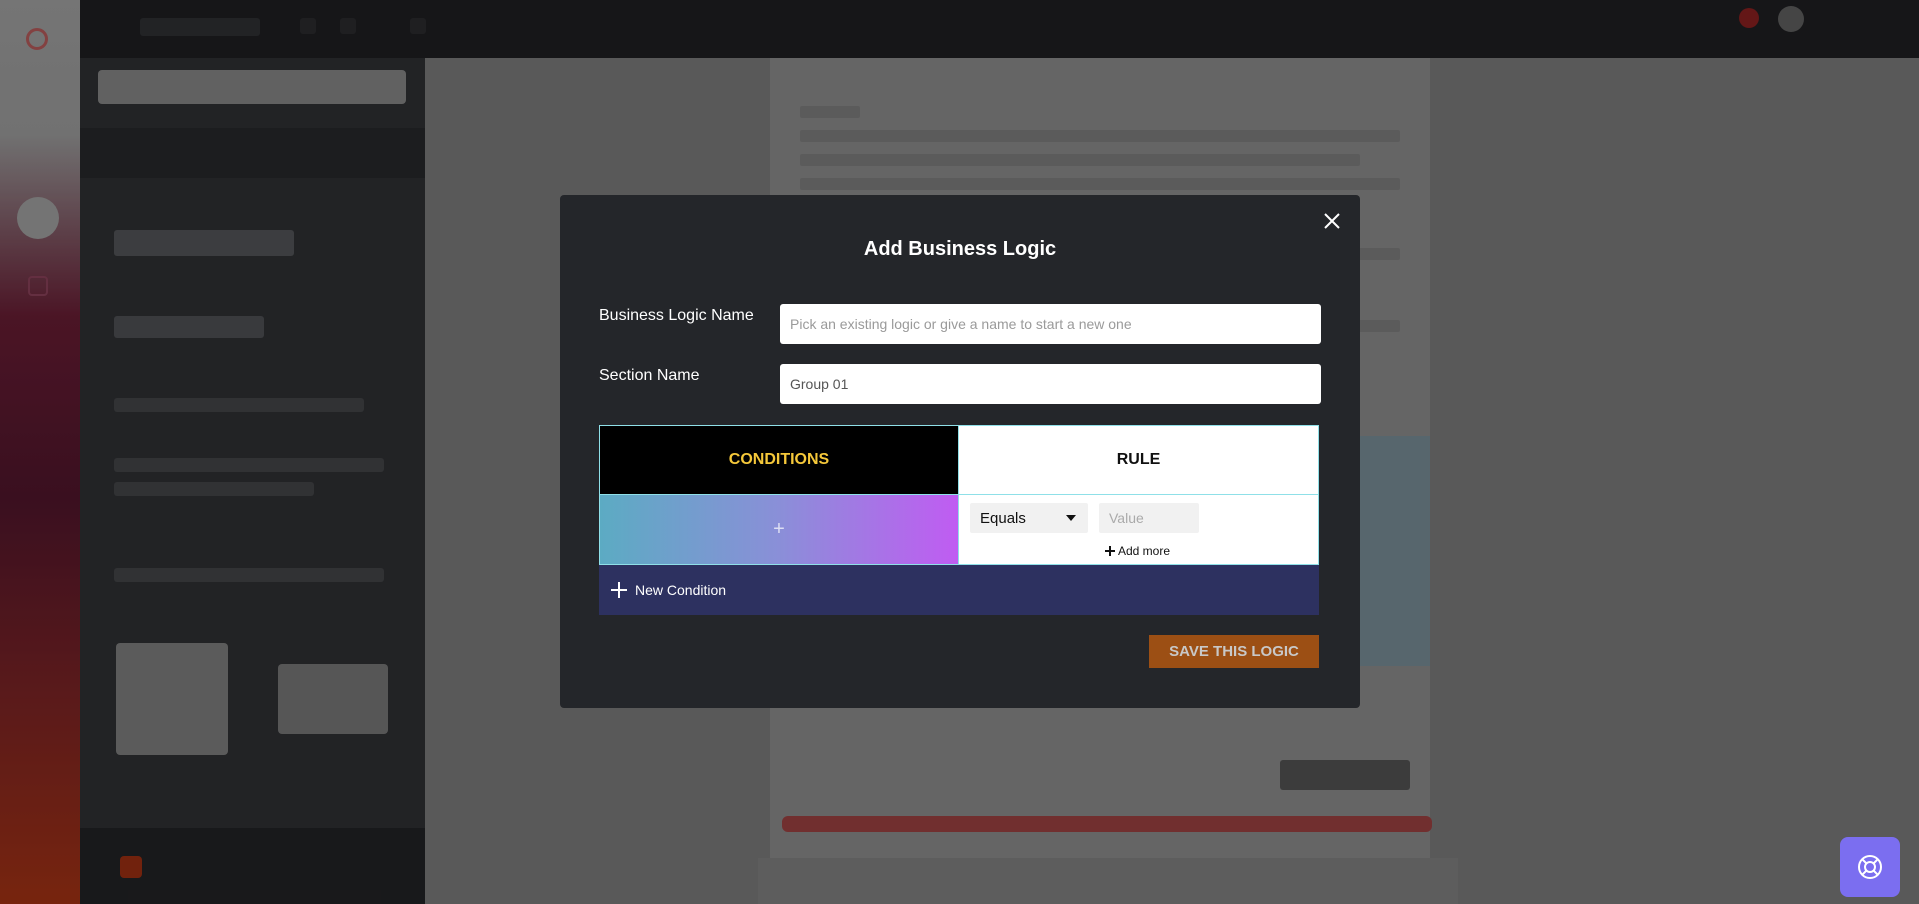  Describe the element at coordinates (649, 375) in the screenshot. I see `section-name-label: Section Name` at that location.